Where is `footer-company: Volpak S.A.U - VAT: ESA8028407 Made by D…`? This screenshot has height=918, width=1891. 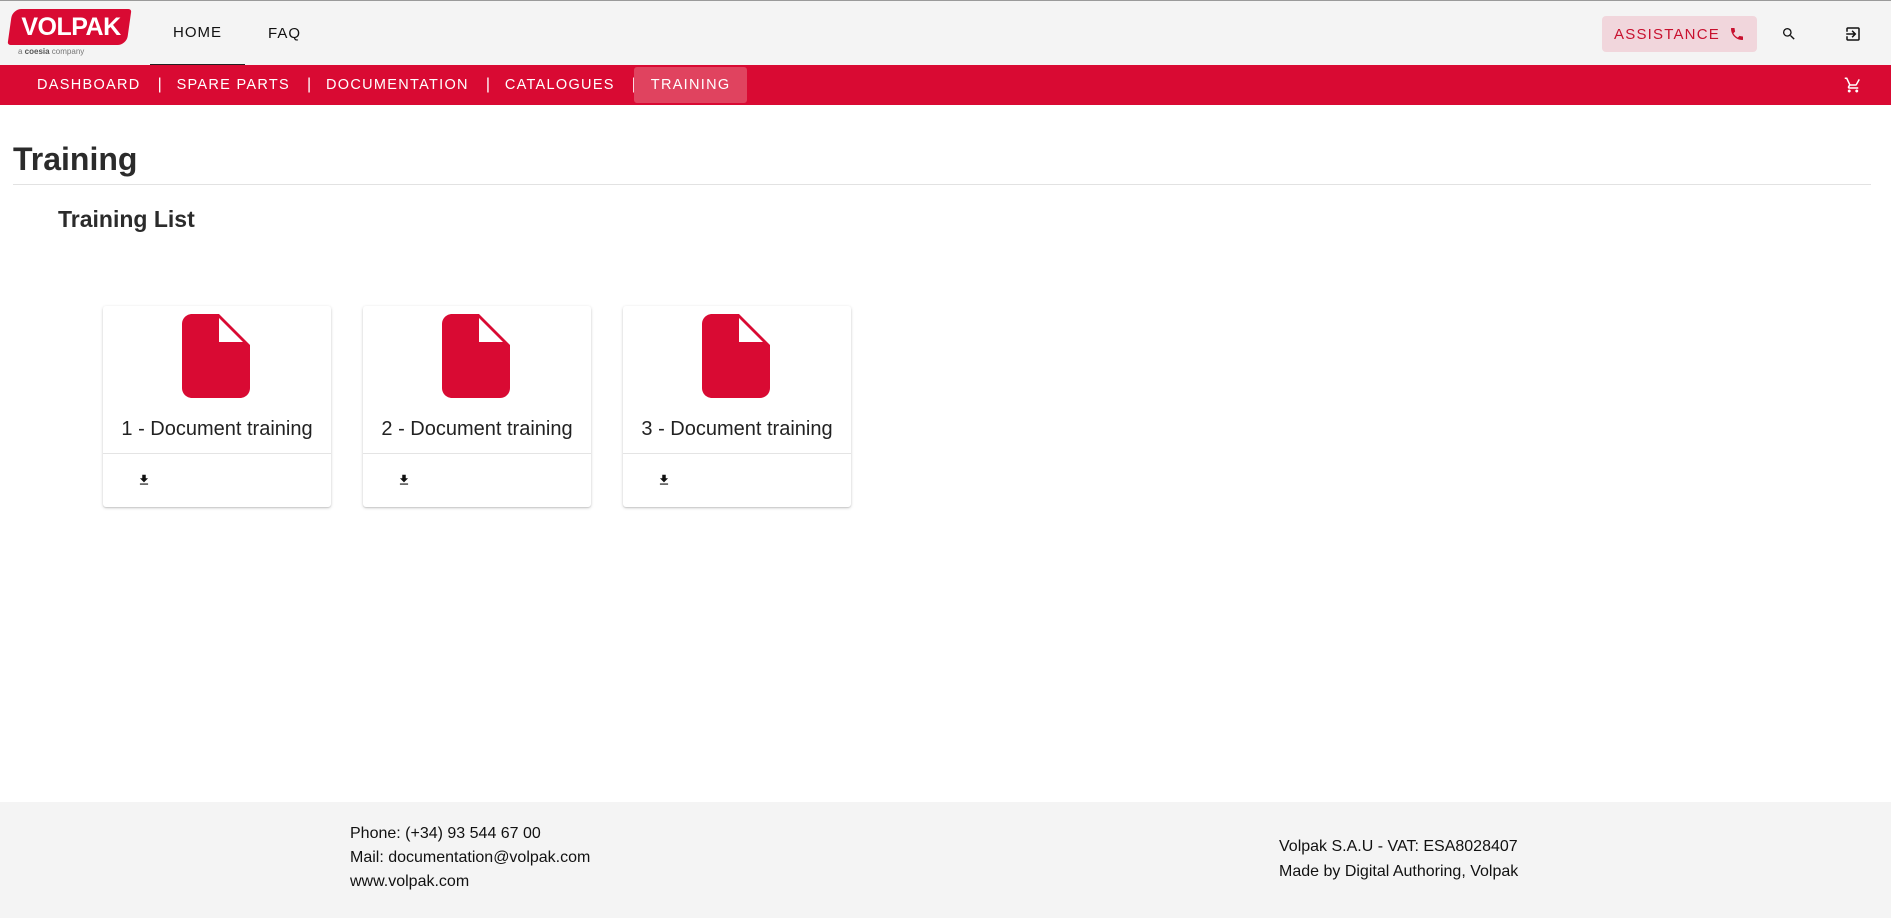
footer-company: Volpak S.A.U - VAT: ESA8028407 Made by D… is located at coordinates (1398, 859).